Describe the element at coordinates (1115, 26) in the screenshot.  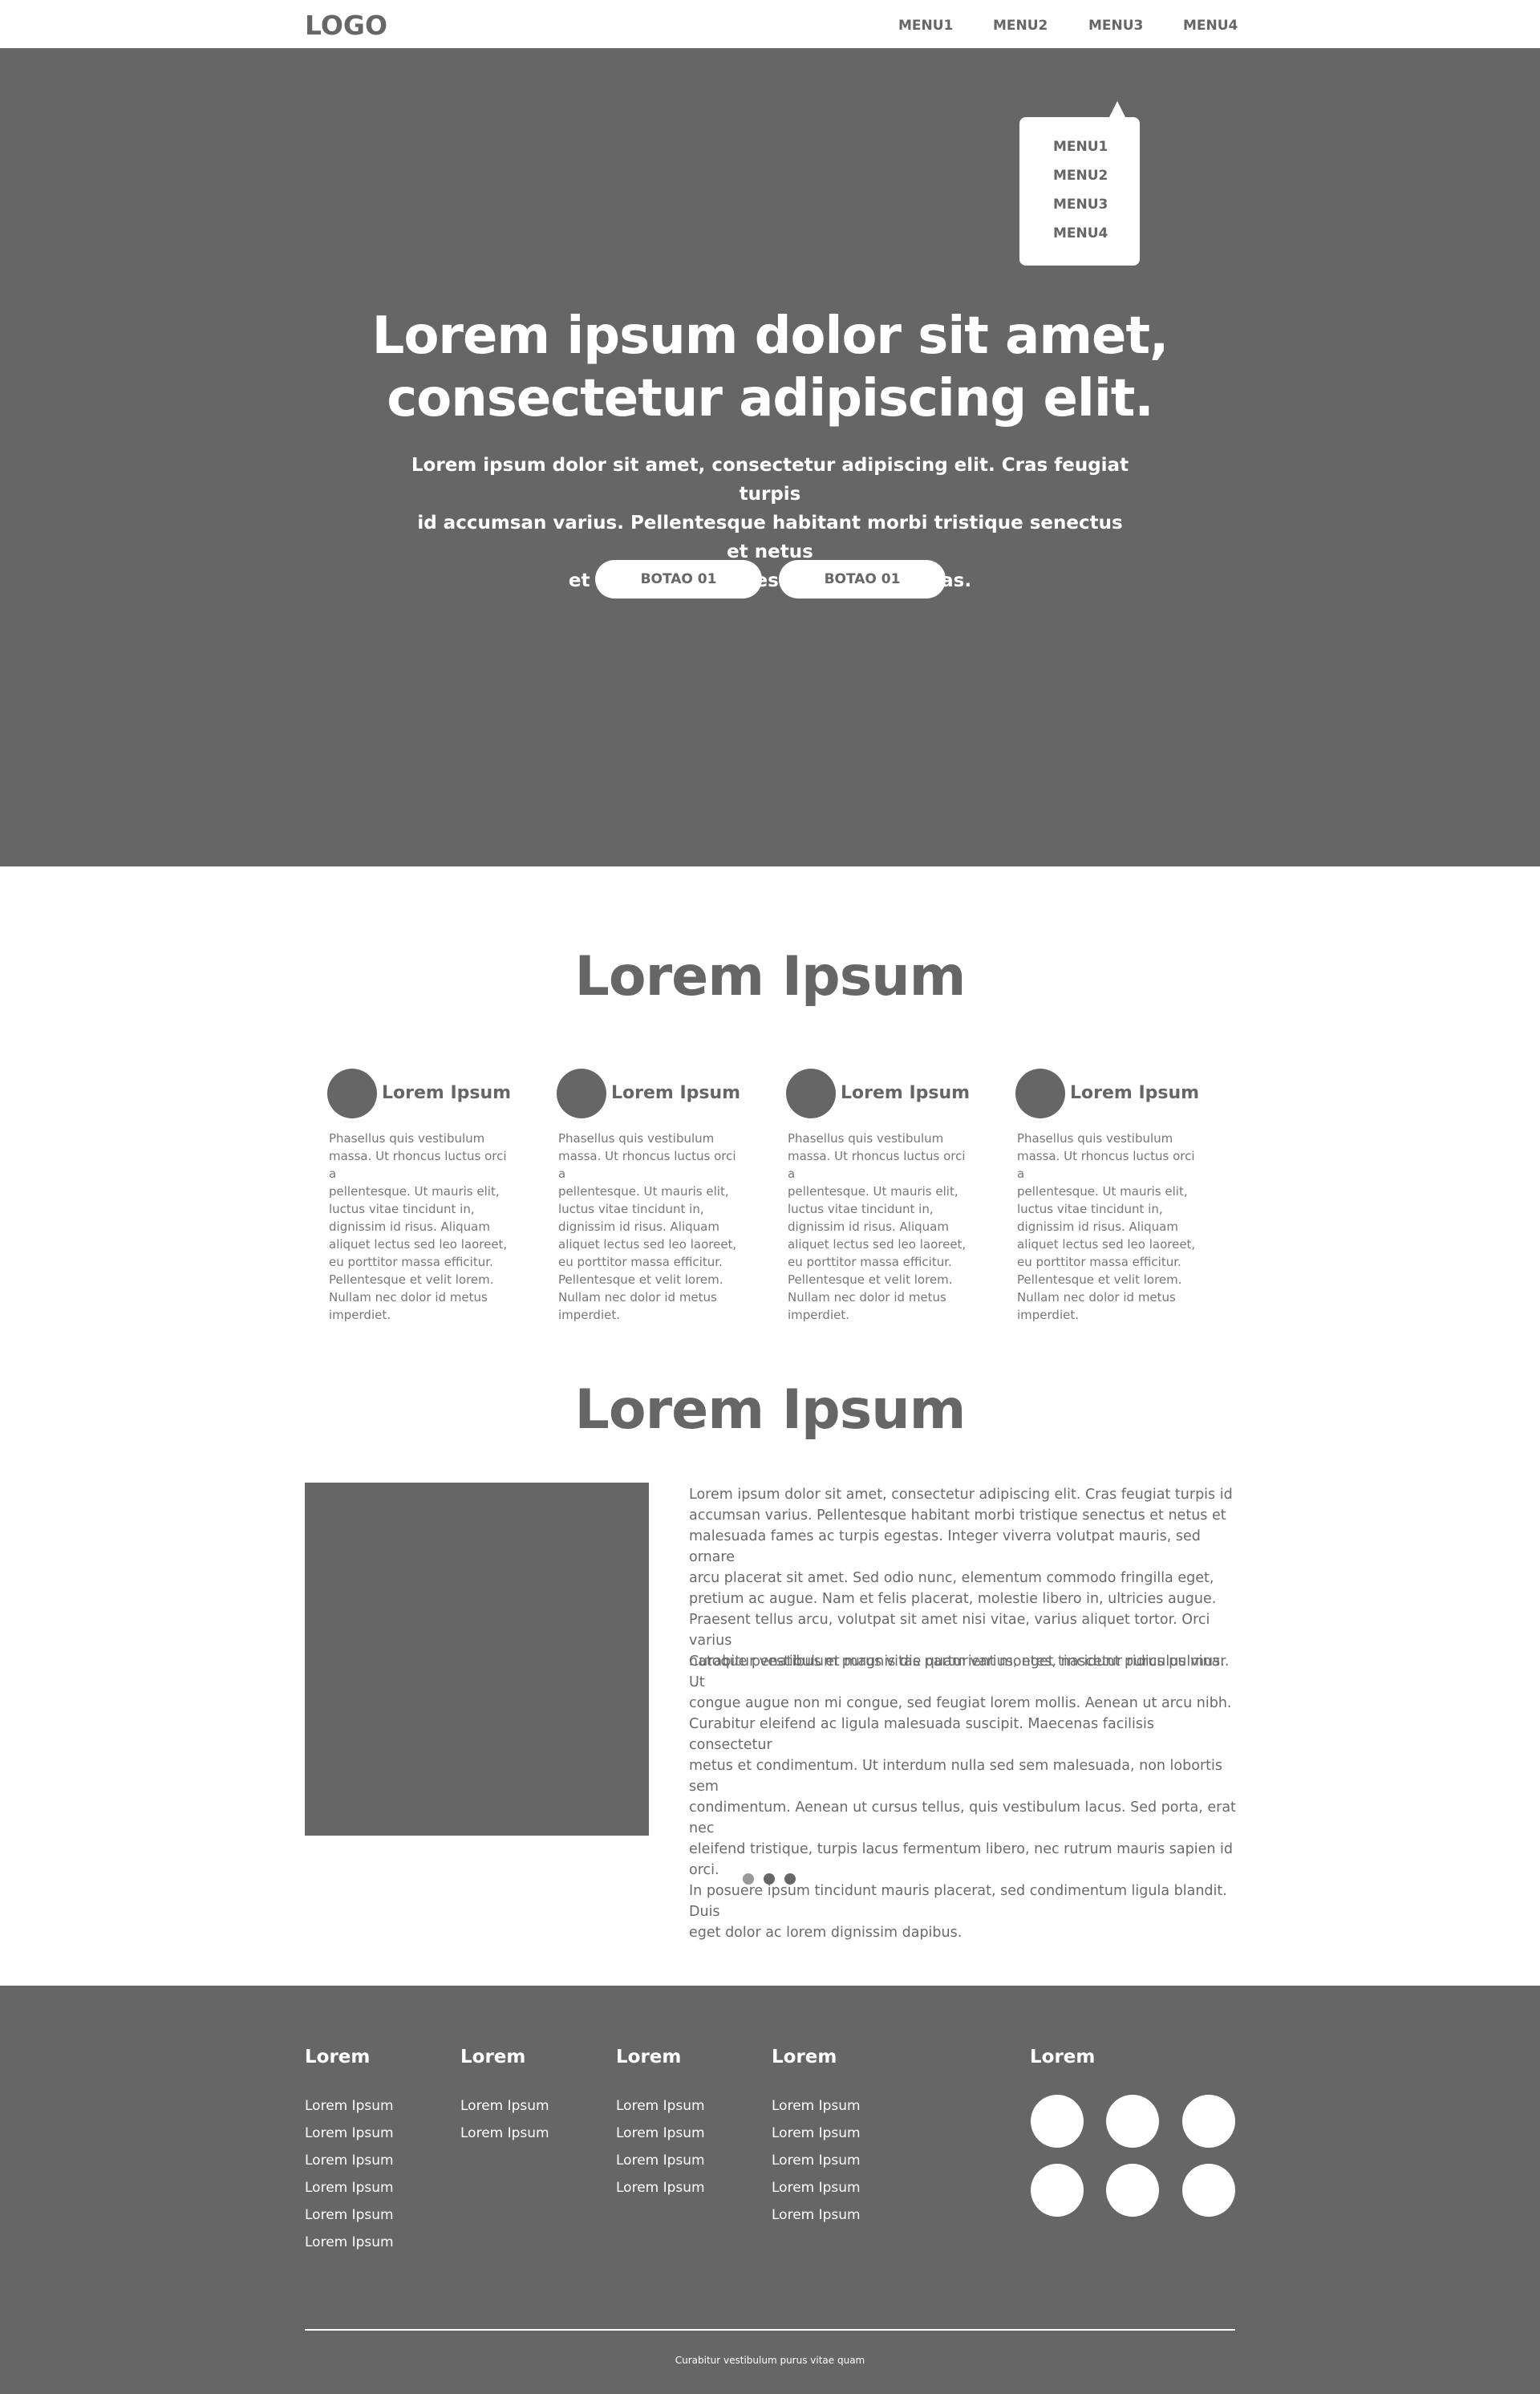
I see `nav-item-menu3: MENU3` at that location.